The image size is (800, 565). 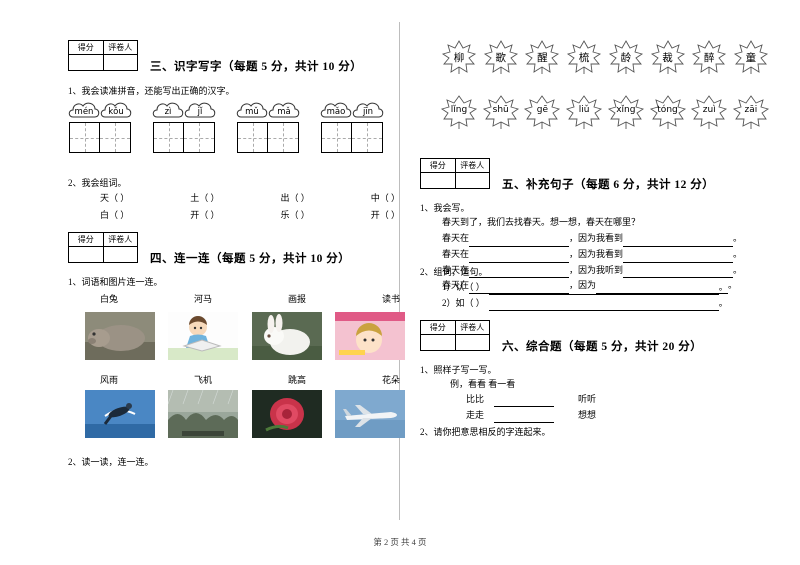 I want to click on pinyin-text: jīn, so click(x=368, y=112).